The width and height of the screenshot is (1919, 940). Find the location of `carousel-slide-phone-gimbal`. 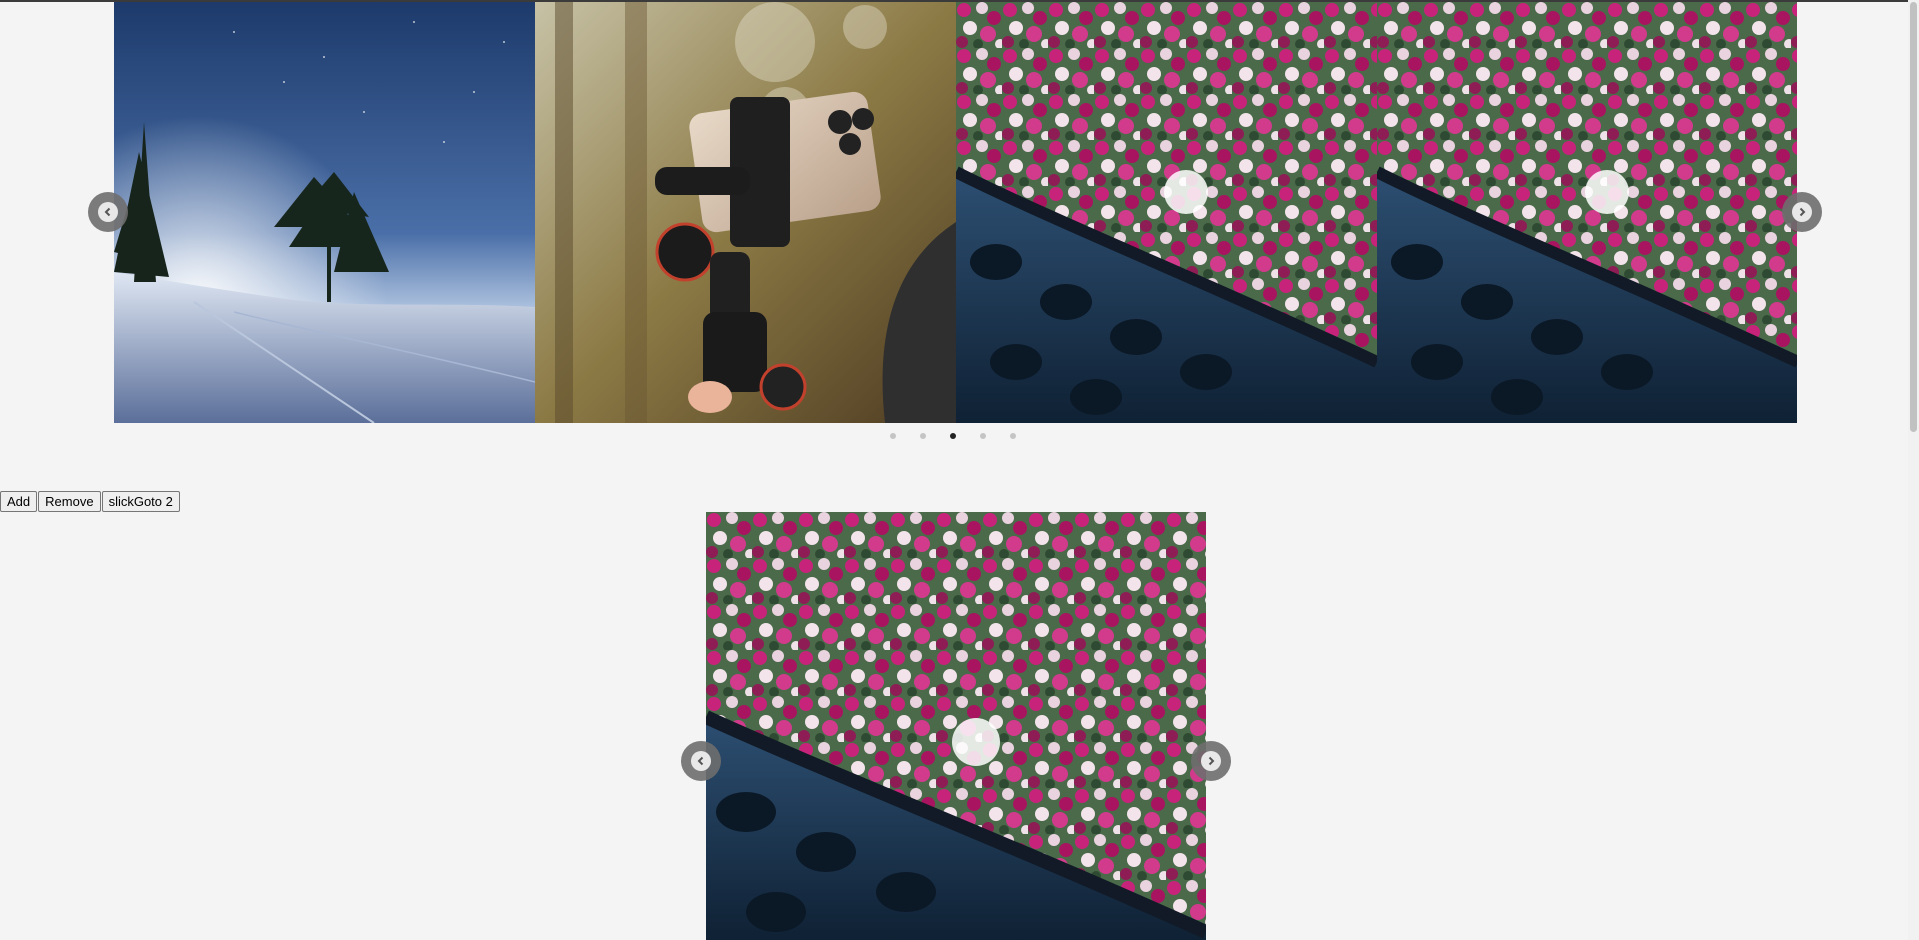

carousel-slide-phone-gimbal is located at coordinates (745, 212).